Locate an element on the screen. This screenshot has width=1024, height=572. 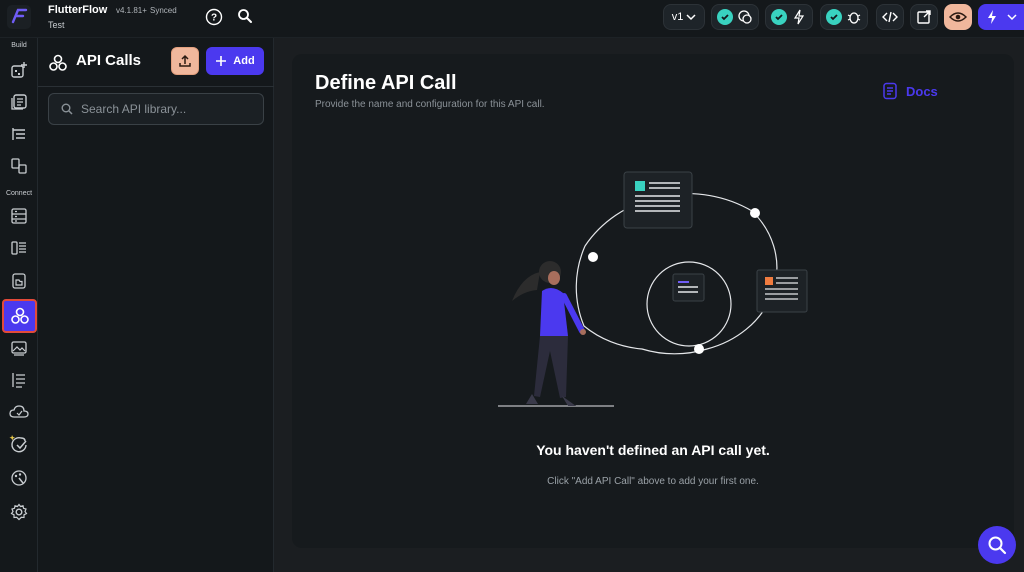
rail-settings is located at coordinates (19, 512).